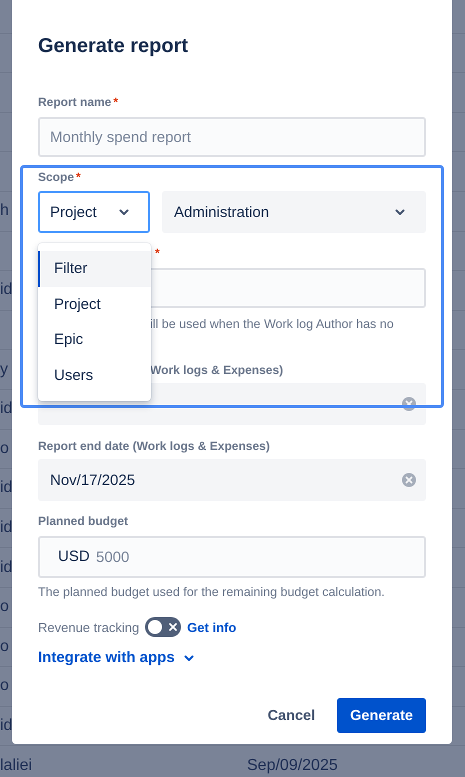 This screenshot has width=465, height=777. I want to click on table-cell: h, so click(4, 211).